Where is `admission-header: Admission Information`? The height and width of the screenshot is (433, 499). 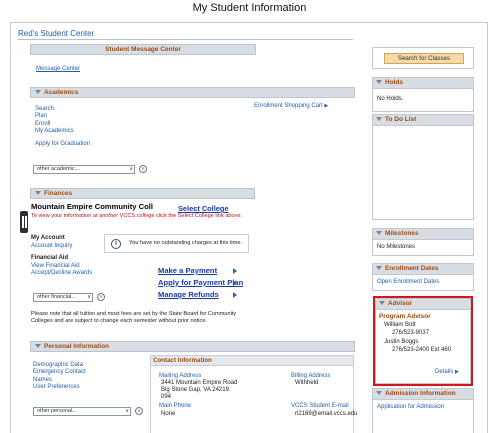 admission-header: Admission Information is located at coordinates (423, 394).